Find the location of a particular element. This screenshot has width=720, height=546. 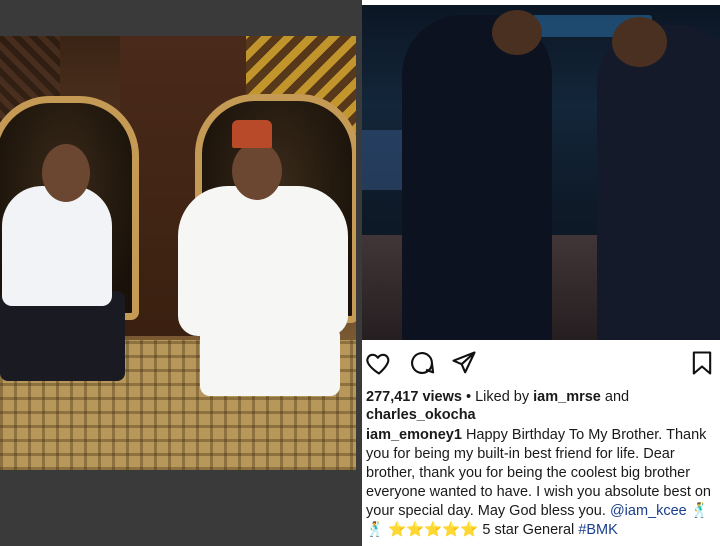

heart-icon is located at coordinates (379, 363).